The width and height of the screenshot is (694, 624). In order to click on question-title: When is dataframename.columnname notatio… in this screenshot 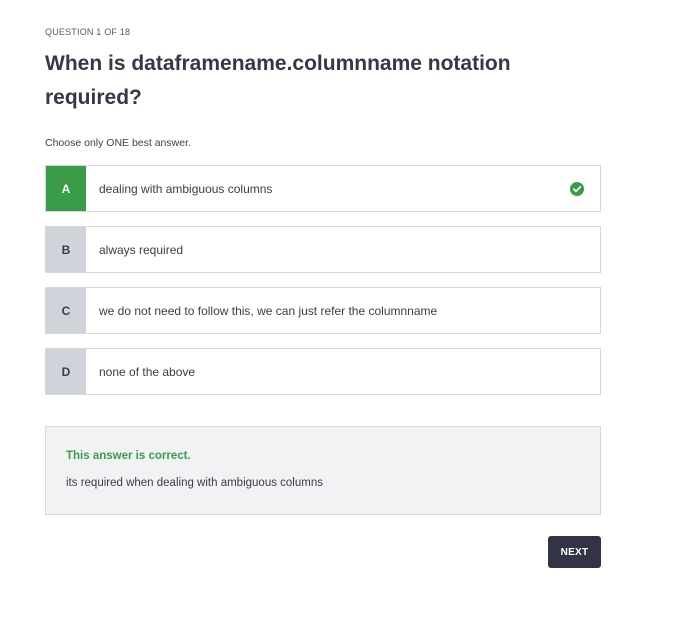, I will do `click(278, 80)`.